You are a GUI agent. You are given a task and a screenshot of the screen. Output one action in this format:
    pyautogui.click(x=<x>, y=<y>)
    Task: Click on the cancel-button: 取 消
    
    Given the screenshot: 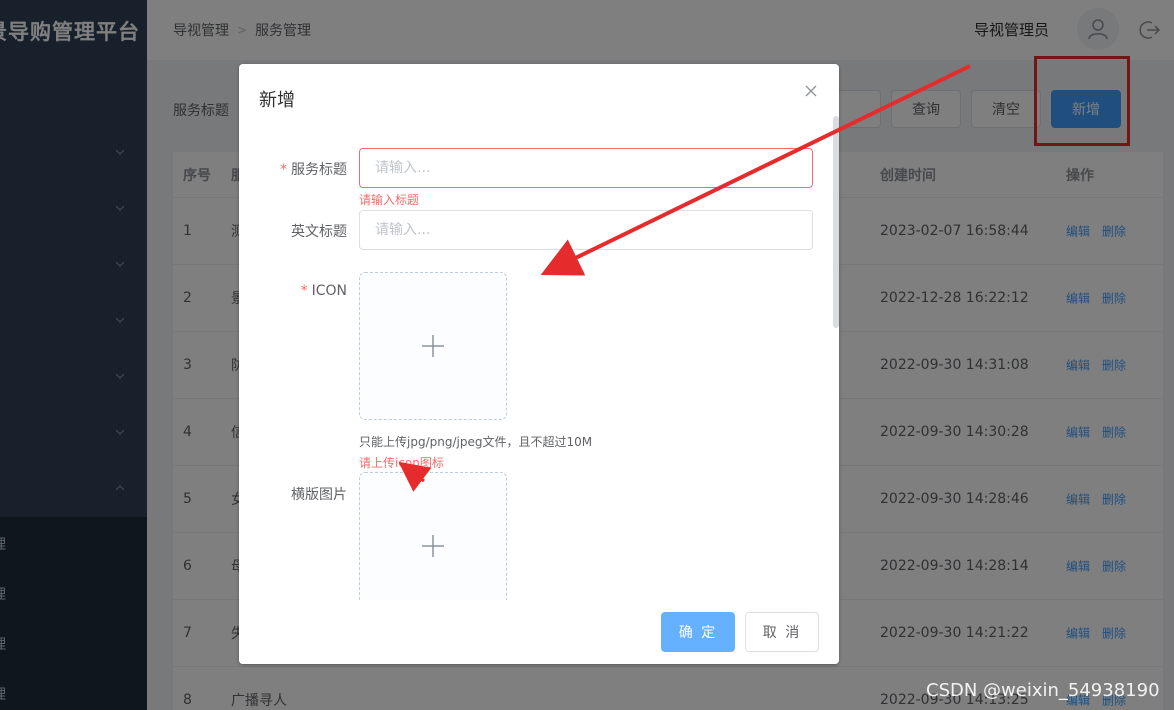 What is the action you would take?
    pyautogui.click(x=782, y=632)
    